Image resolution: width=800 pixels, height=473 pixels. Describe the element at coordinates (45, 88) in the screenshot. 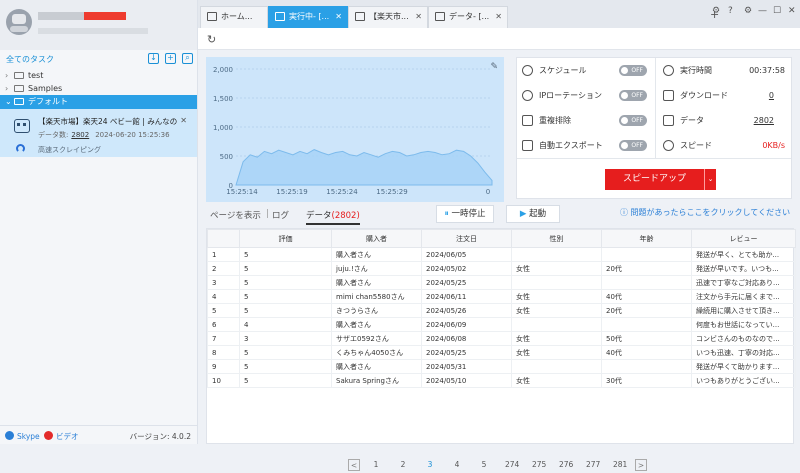

I see `tree-item-label: Samples` at that location.